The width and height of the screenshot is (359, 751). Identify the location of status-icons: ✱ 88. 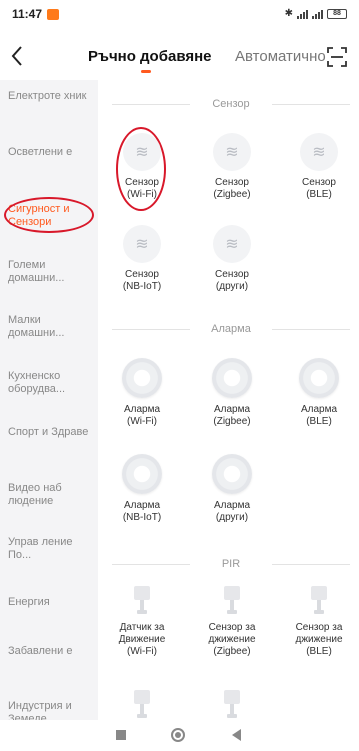
(316, 13).